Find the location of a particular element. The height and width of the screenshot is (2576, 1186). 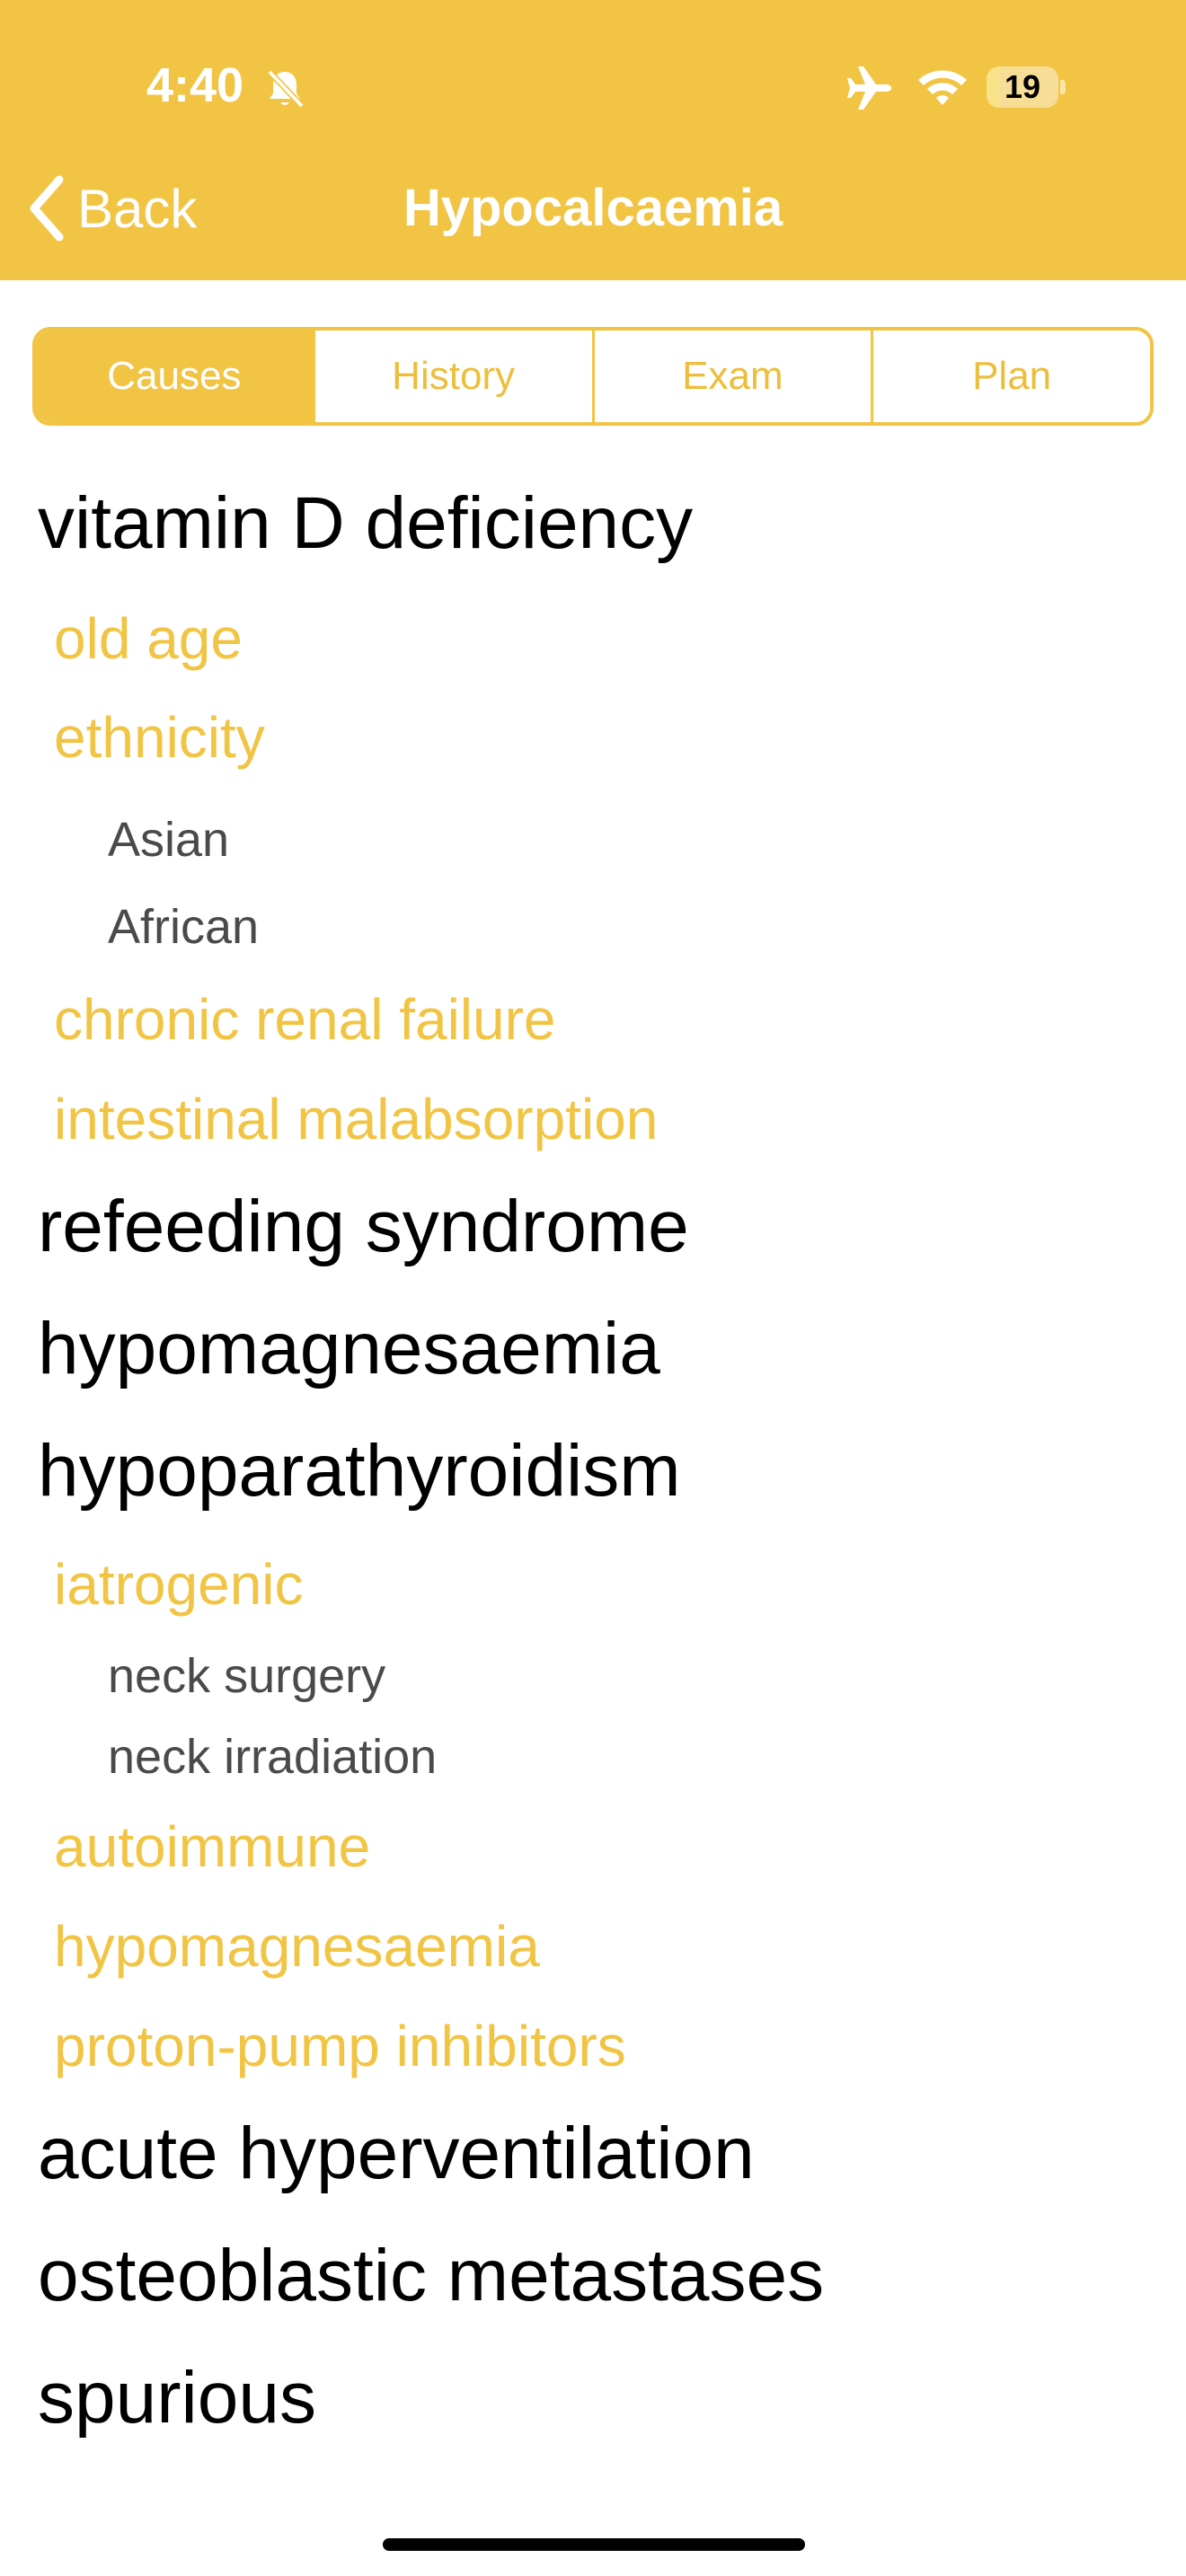

list-item: vitamin D deficiency is located at coordinates (366, 523).